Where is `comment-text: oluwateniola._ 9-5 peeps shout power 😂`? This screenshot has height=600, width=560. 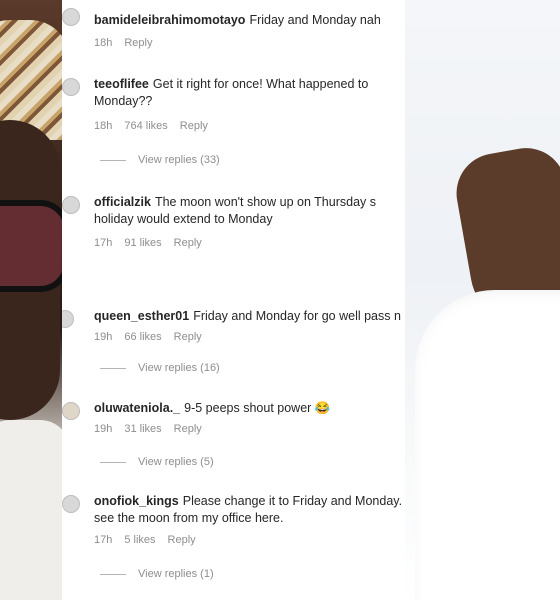 comment-text: oluwateniola._ 9-5 peeps shout power 😂 is located at coordinates (249, 408).